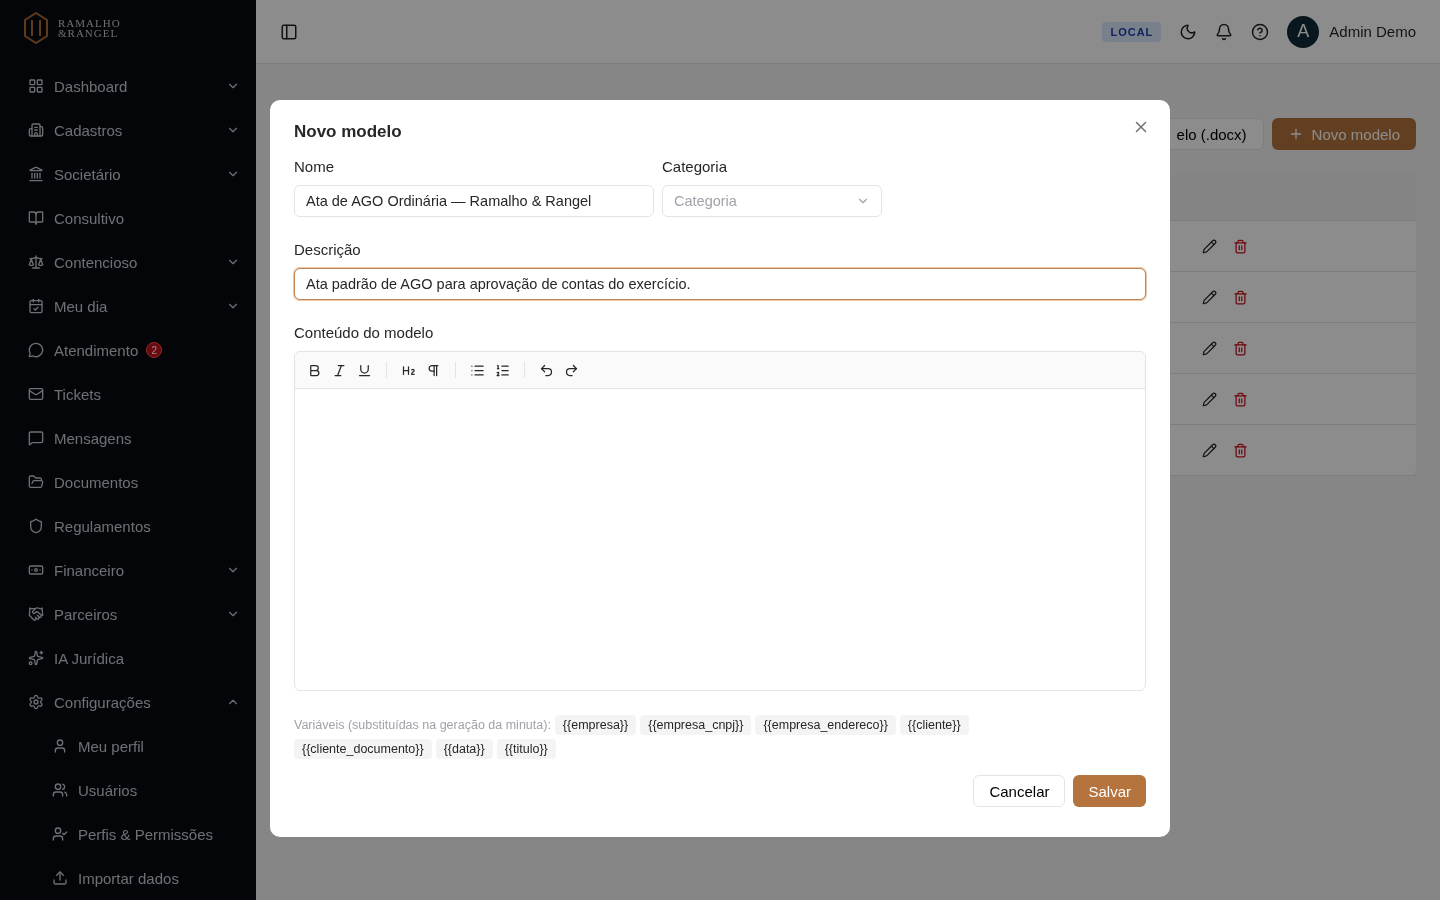 The width and height of the screenshot is (1440, 900). I want to click on calendar-icon, so click(36, 306).